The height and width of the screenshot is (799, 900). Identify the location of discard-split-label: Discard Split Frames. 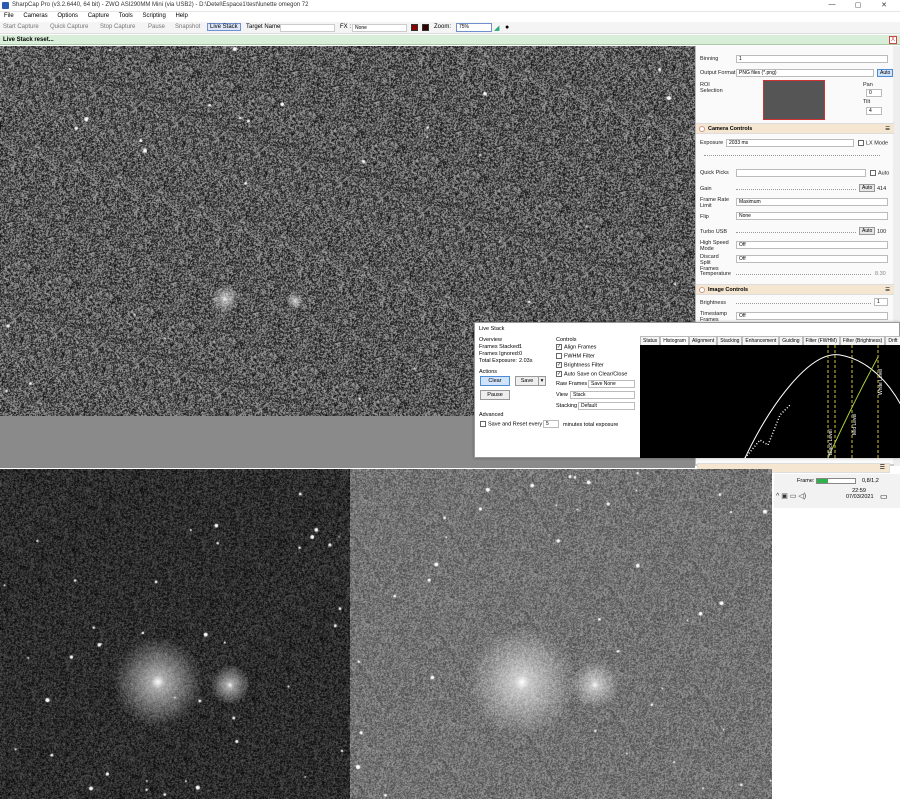
(709, 263).